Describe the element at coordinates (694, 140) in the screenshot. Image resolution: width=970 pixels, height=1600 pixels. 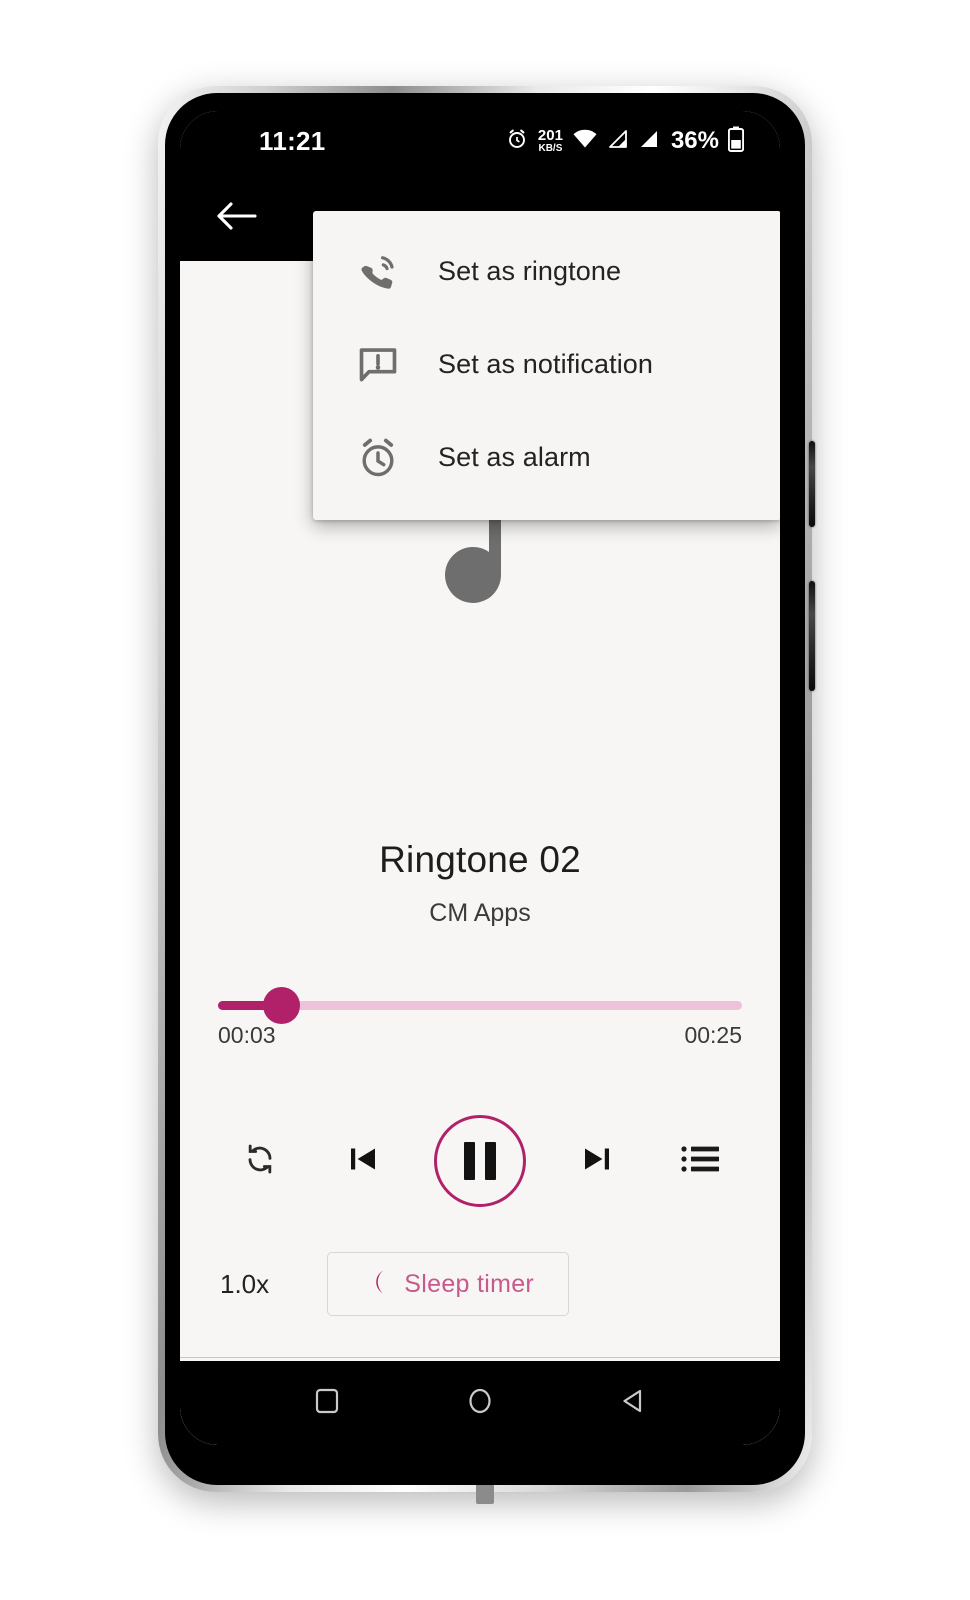
I see `battery-percent-label: 36%` at that location.